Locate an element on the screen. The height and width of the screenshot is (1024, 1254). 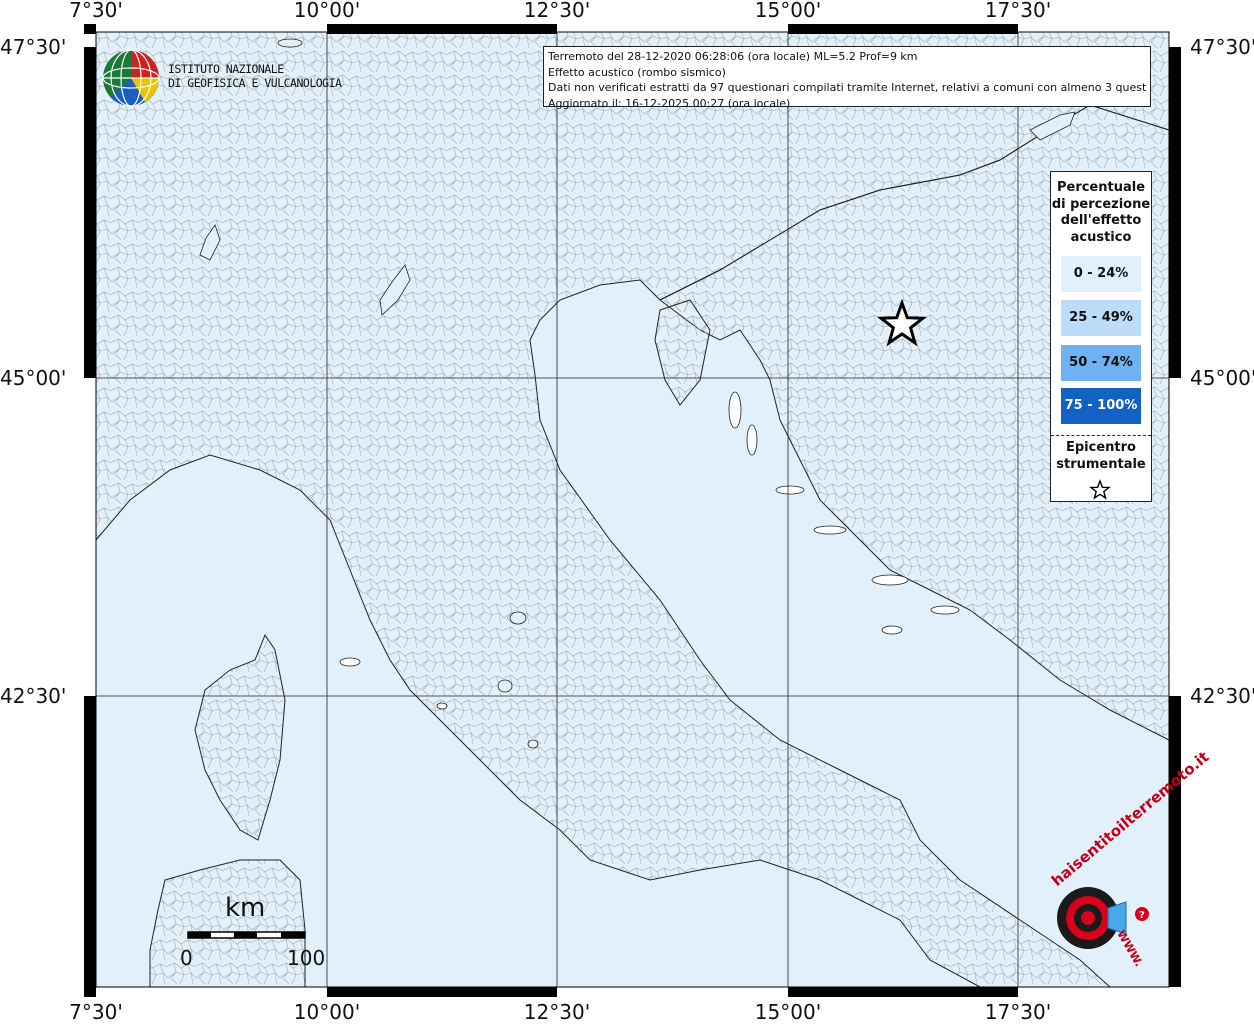
legend-item-75-100: 75 - 100% is located at coordinates (1101, 406).